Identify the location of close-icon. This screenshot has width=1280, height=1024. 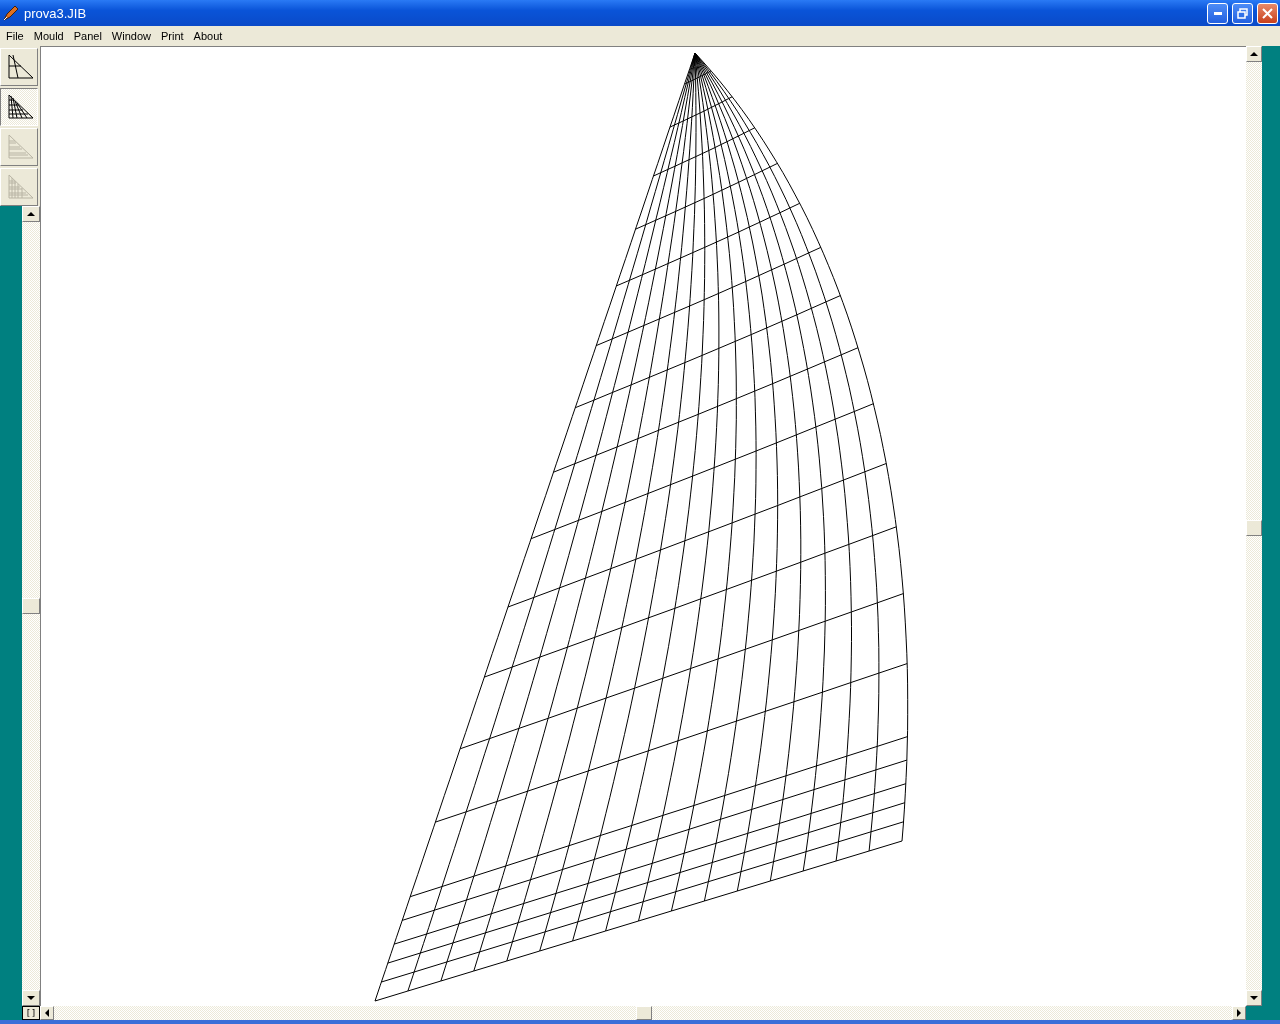
(1267, 13).